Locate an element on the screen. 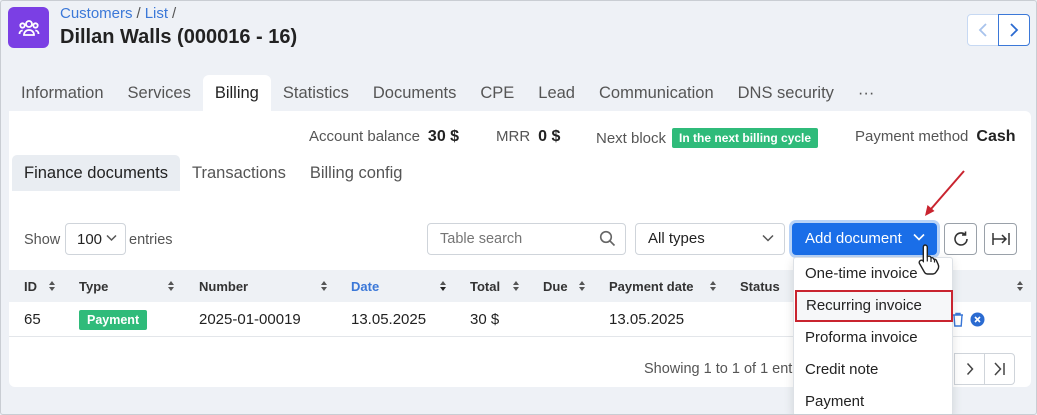 The height and width of the screenshot is (415, 1037). delete-icon is located at coordinates (958, 319).